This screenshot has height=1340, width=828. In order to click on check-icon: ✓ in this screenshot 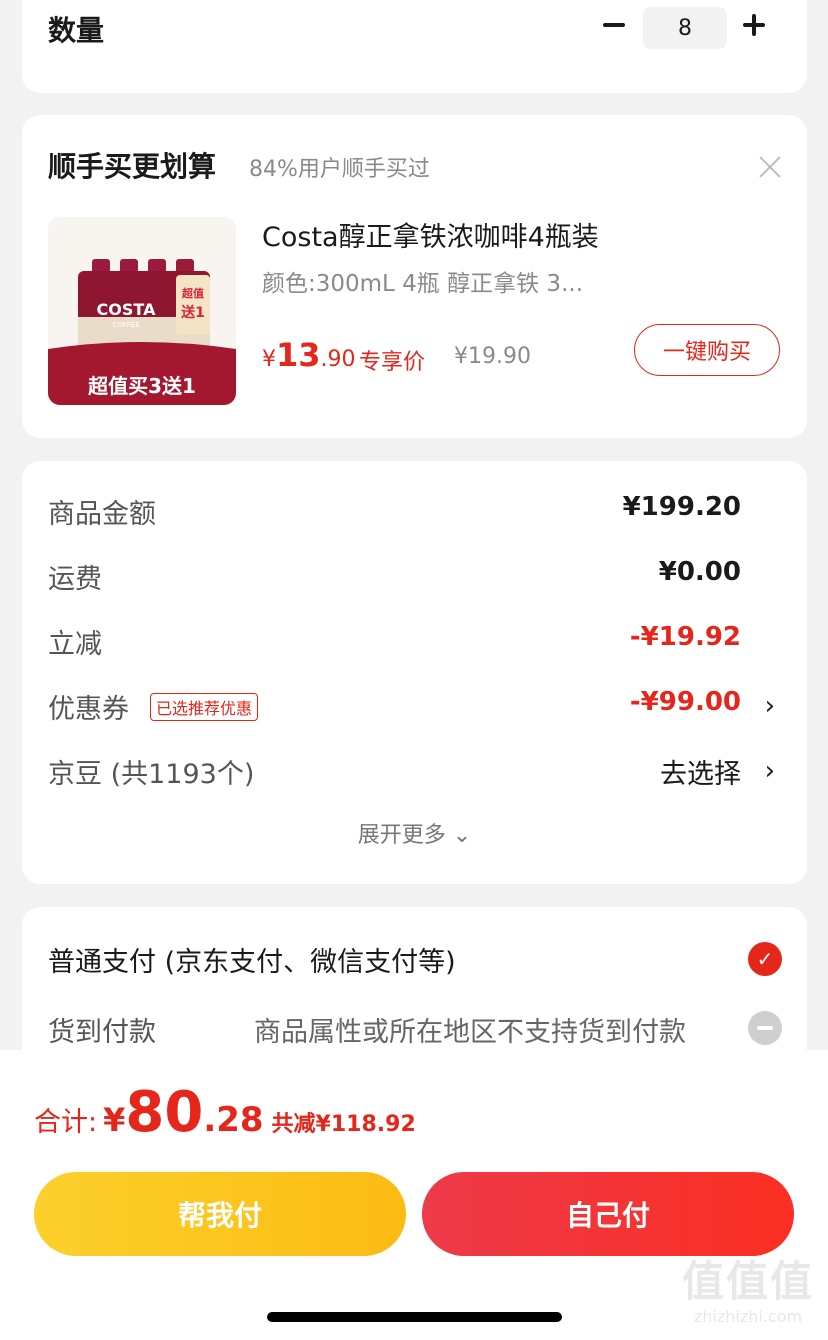, I will do `click(765, 959)`.